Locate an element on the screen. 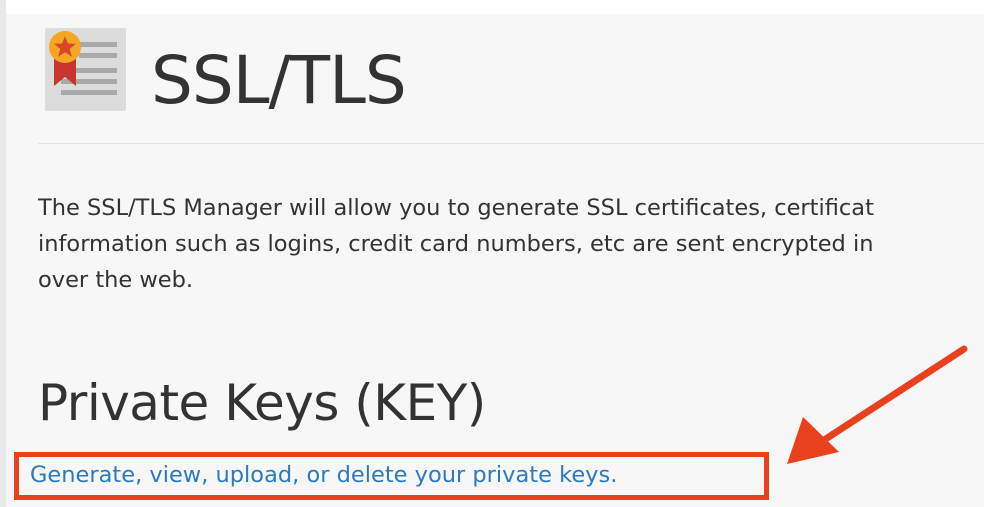 The height and width of the screenshot is (507, 984). private-keys-heading: Private Keys (KEY) is located at coordinates (262, 403).